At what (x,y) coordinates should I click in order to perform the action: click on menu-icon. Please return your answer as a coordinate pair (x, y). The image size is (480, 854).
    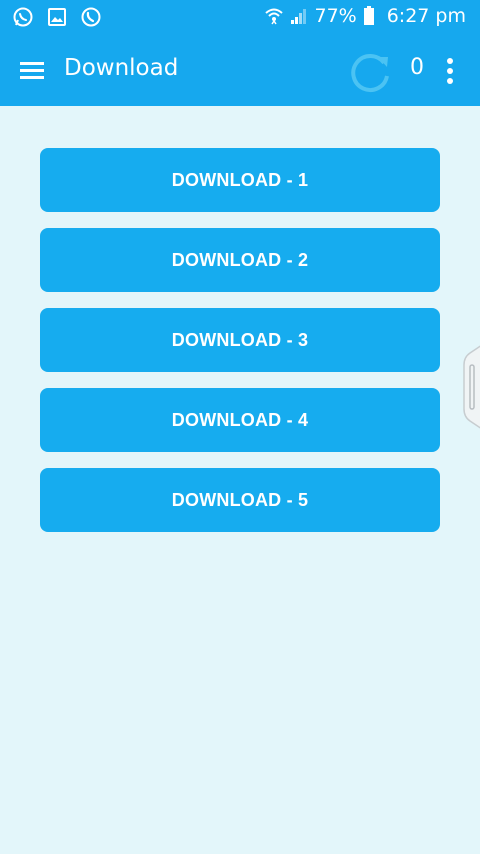
    Looking at the image, I should click on (32, 71).